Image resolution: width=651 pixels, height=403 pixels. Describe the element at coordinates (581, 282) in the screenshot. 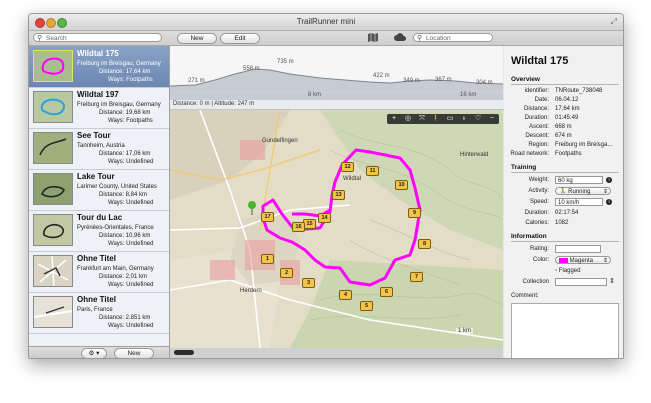

I see `collection-field` at that location.